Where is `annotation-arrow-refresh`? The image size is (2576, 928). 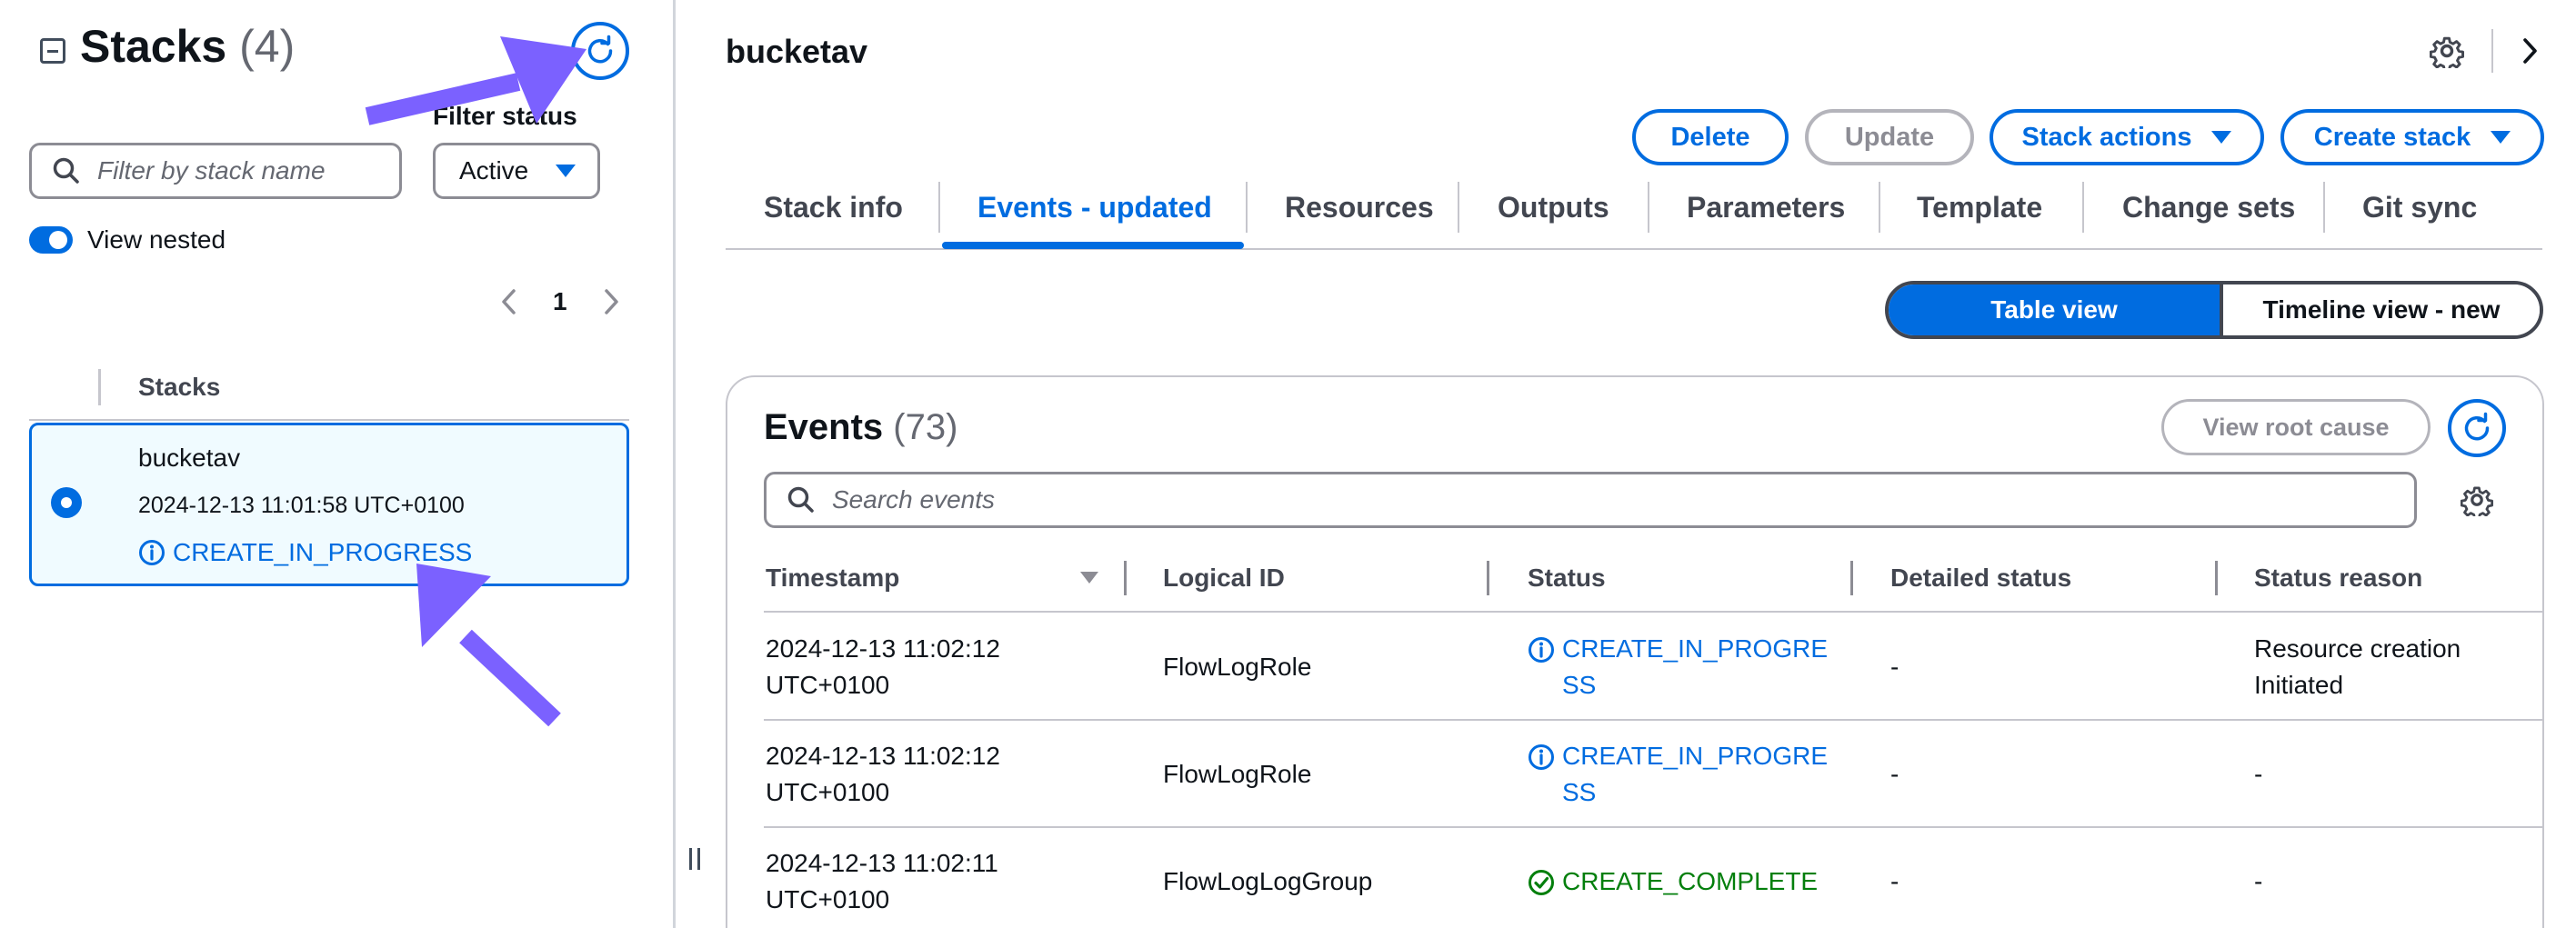
annotation-arrow-refresh is located at coordinates (475, 80).